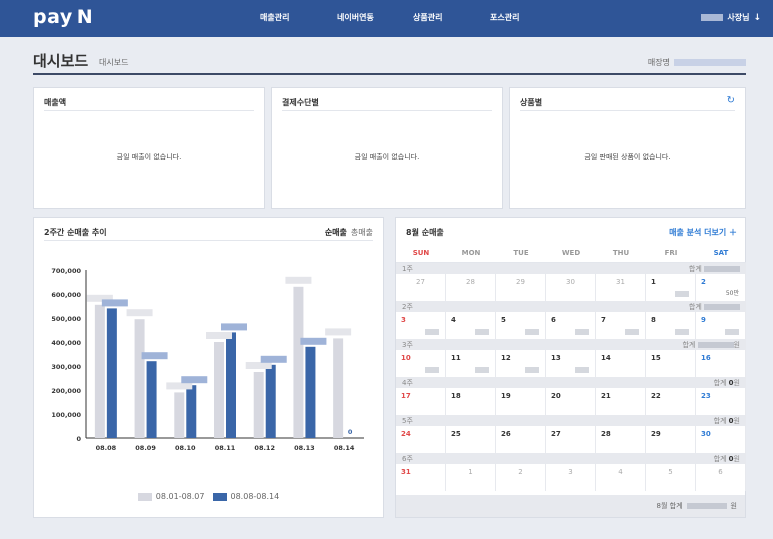 This screenshot has width=773, height=539. I want to click on calendar-day-cell: 11, so click(470, 363).